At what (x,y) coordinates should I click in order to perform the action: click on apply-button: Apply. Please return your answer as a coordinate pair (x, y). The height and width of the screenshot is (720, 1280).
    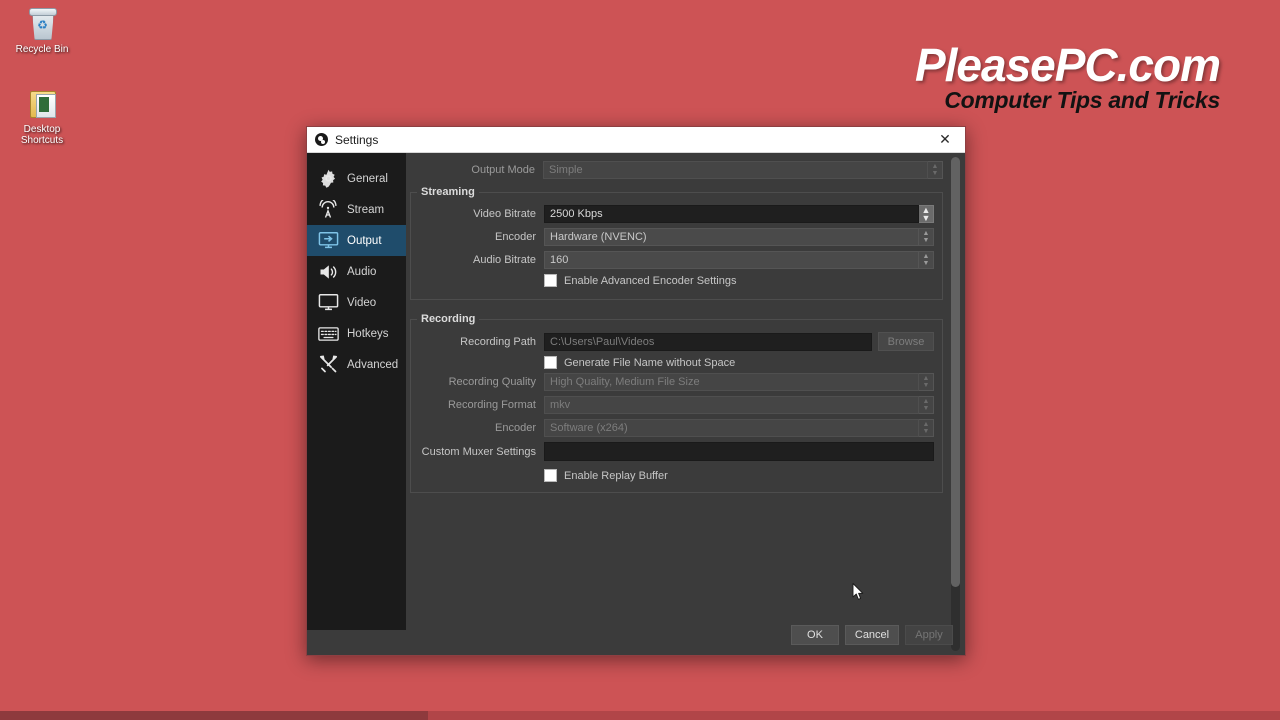
    Looking at the image, I should click on (929, 635).